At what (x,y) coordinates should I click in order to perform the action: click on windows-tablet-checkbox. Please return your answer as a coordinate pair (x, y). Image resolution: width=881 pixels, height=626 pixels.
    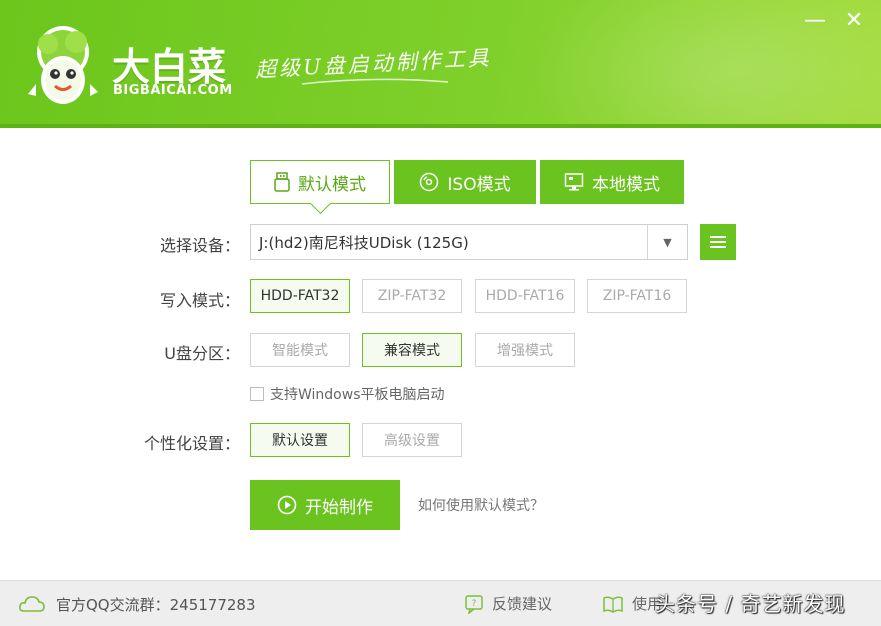
    Looking at the image, I should click on (257, 394).